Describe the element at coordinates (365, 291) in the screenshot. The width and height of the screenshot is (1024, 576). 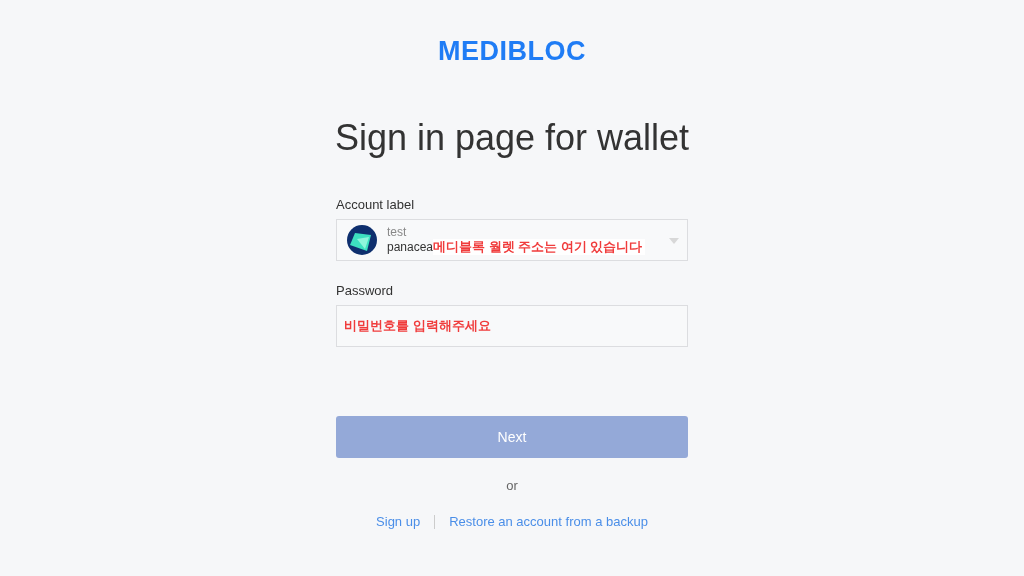
I see `field-label: Password` at that location.